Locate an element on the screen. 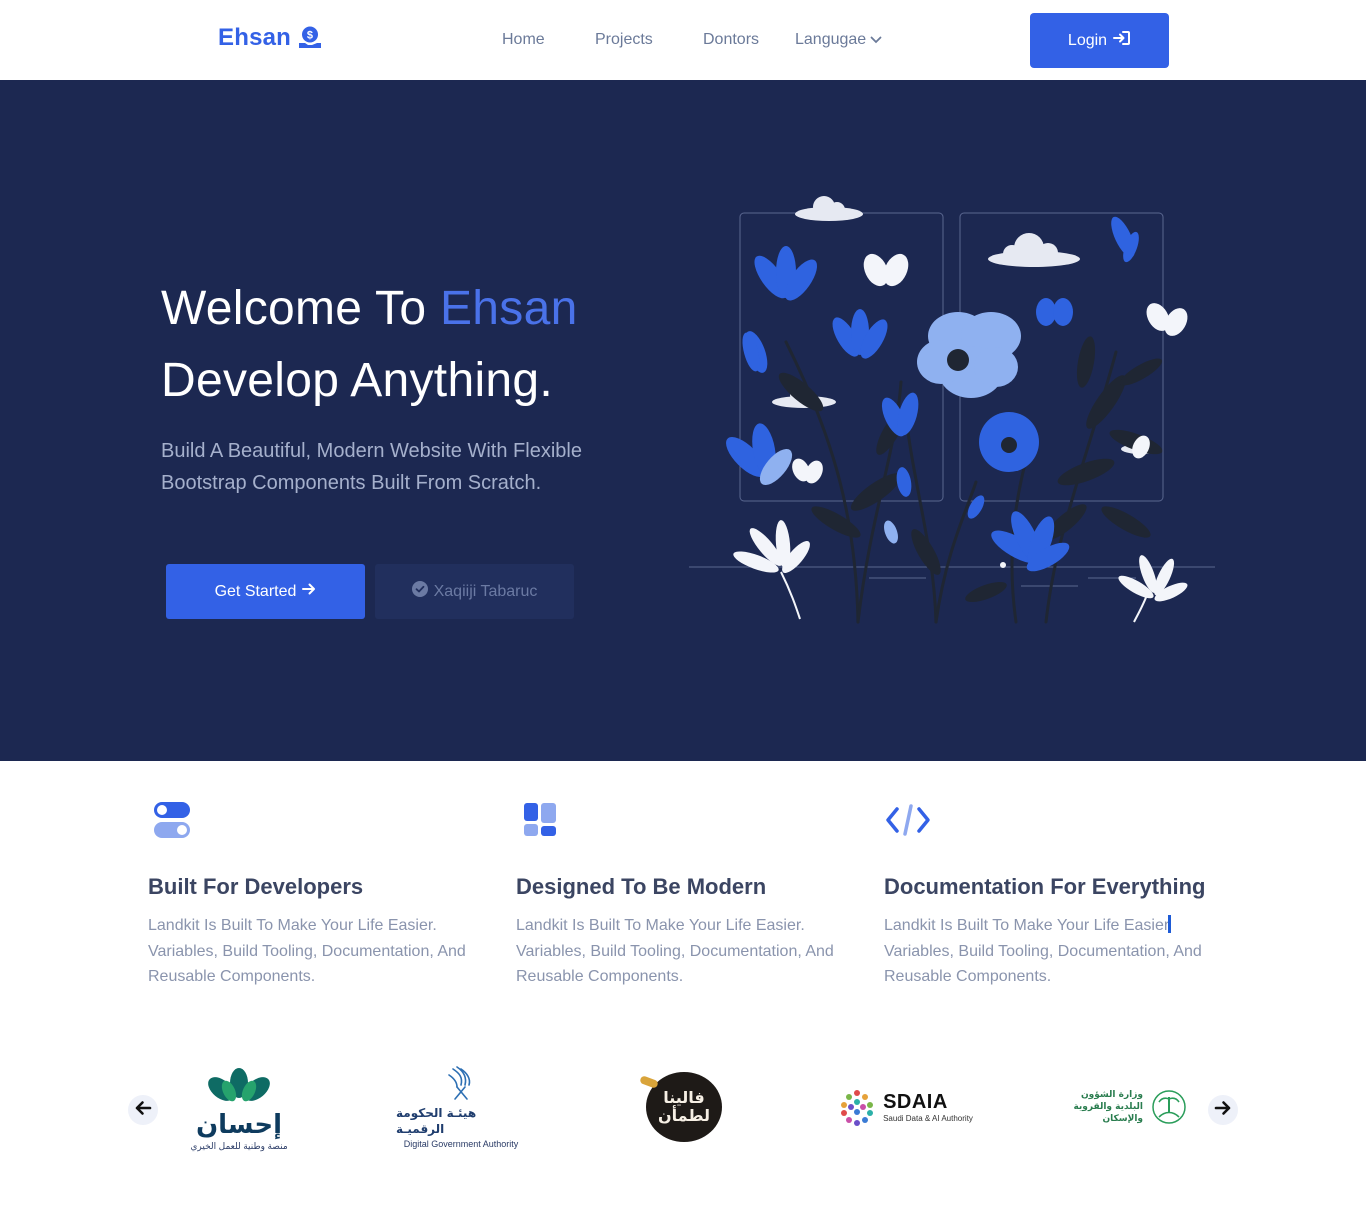 The image size is (1366, 1216). partner-logo-ehsan: إحسان منصة وطنية للعمل الخيري is located at coordinates (239, 1107).